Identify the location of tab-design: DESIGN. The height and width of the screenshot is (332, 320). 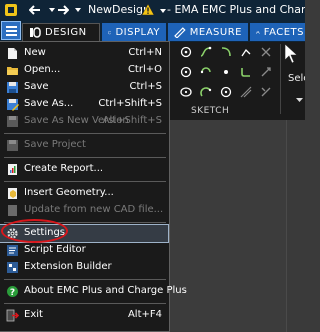
(61, 32).